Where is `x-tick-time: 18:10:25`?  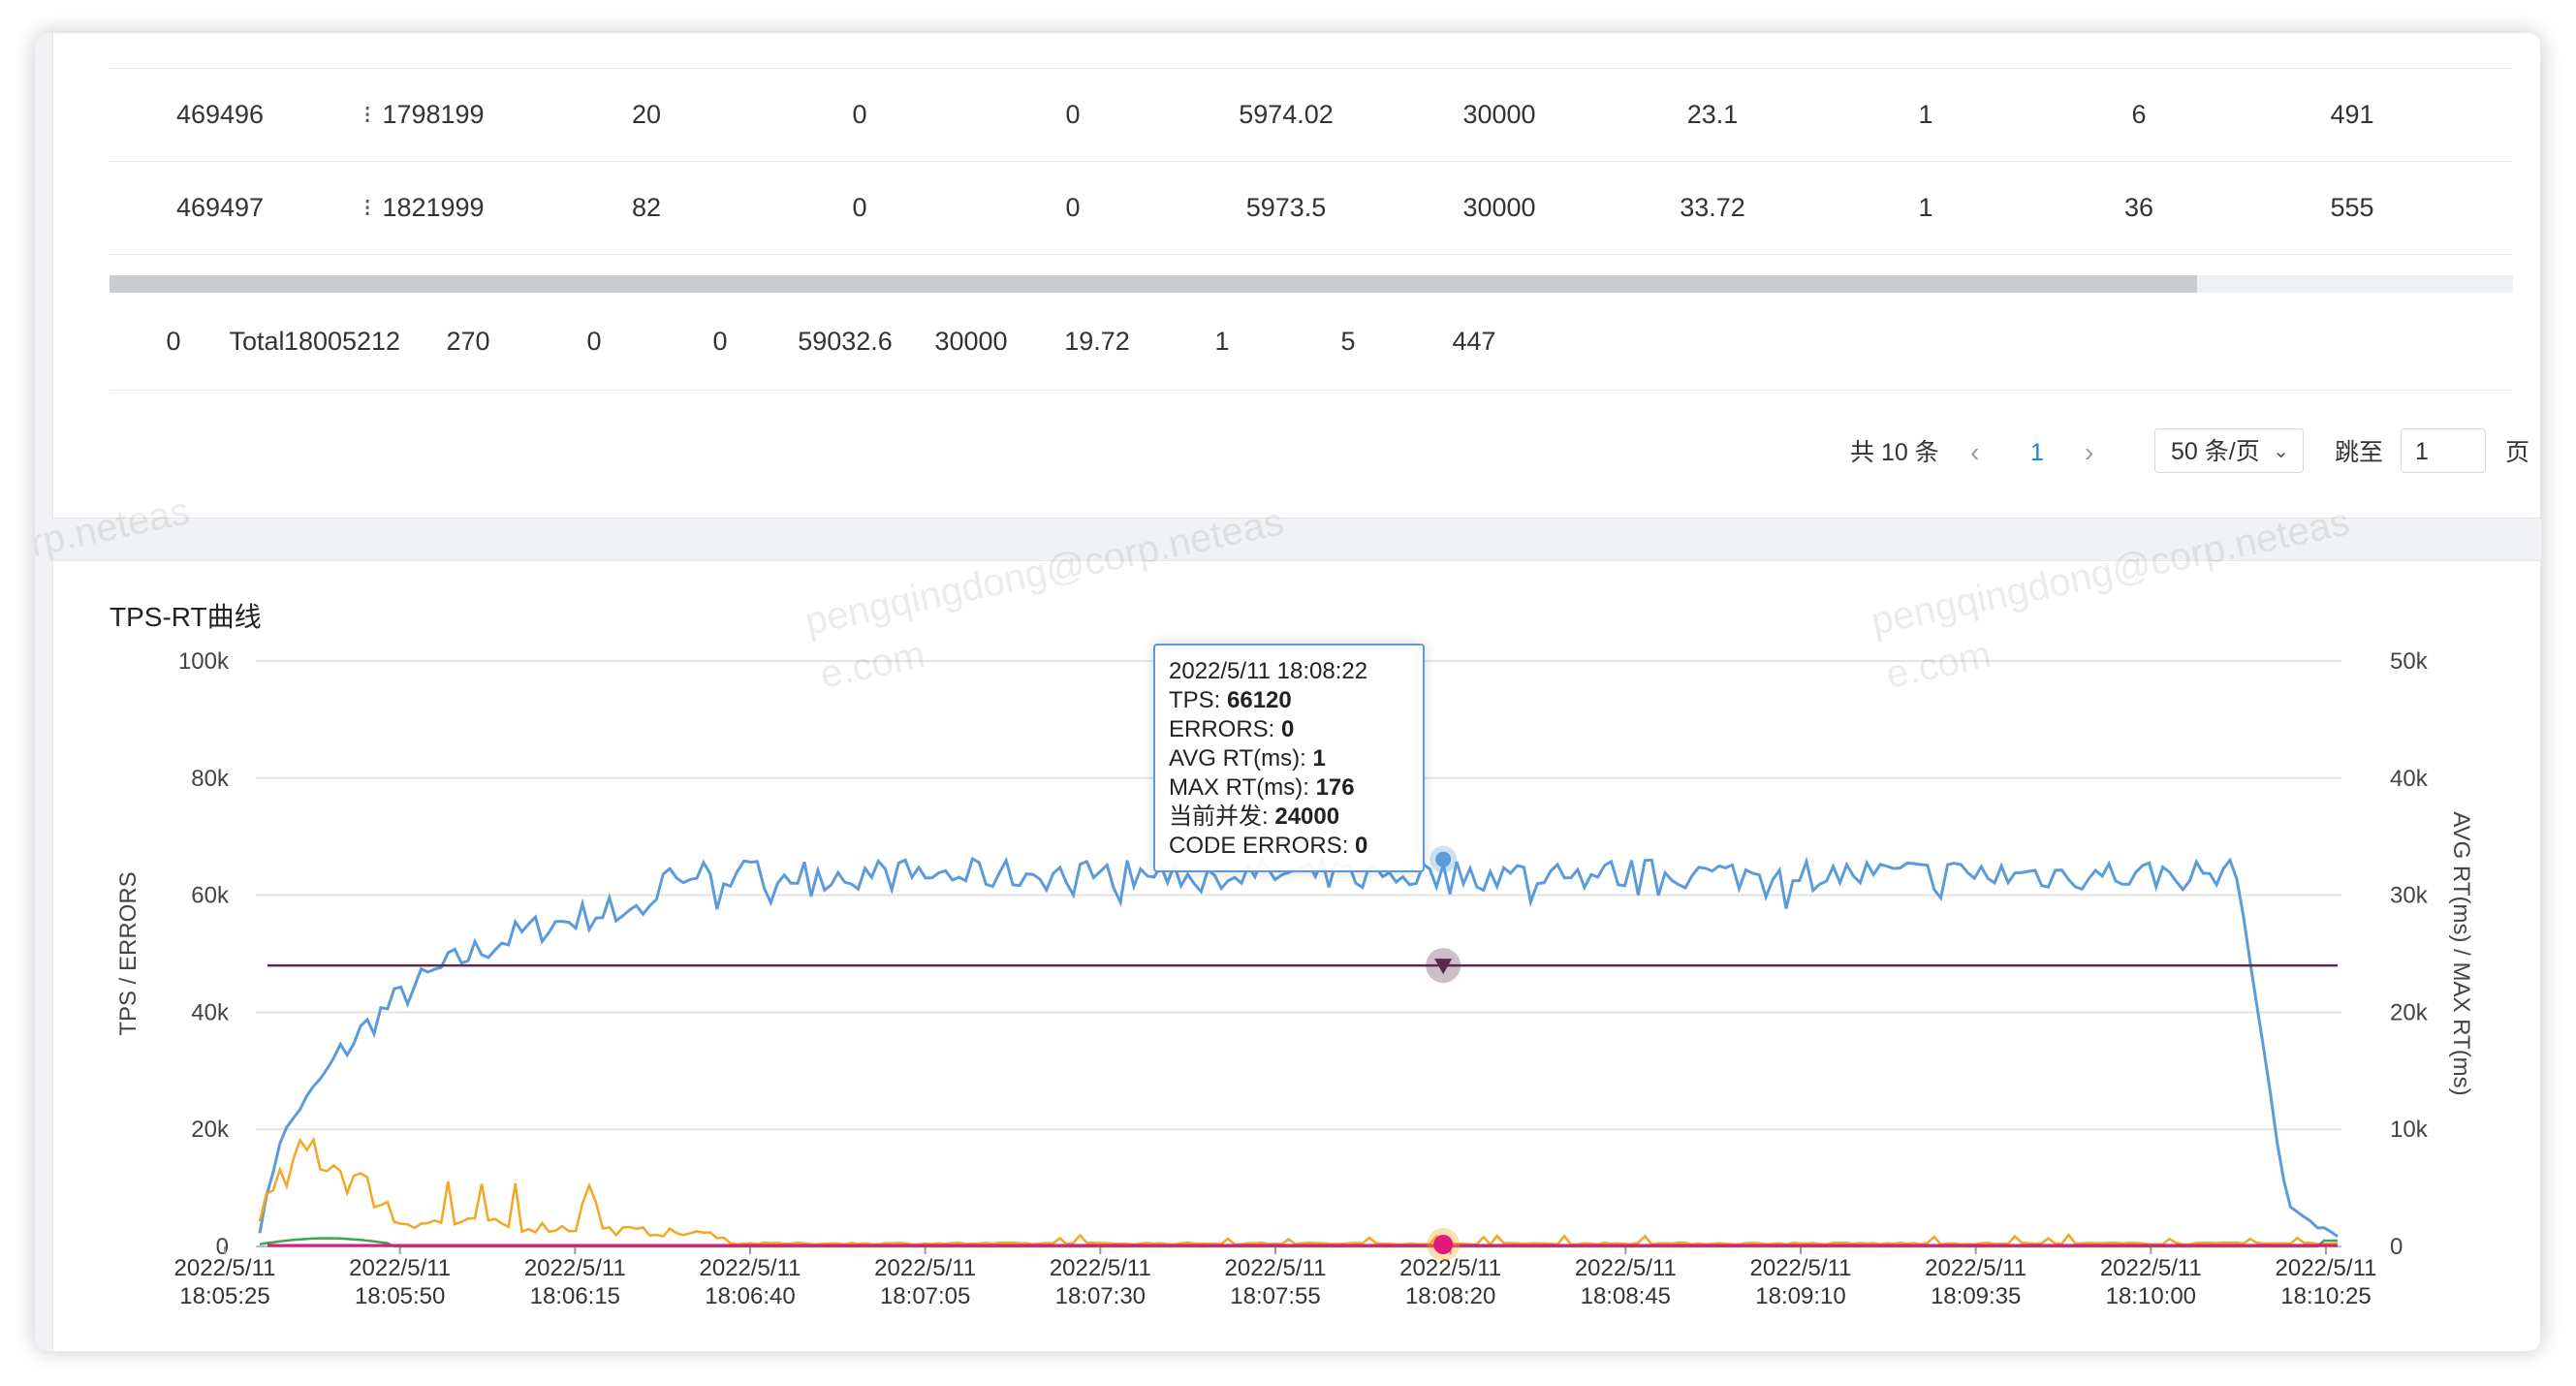
x-tick-time: 18:10:25 is located at coordinates (2325, 1296).